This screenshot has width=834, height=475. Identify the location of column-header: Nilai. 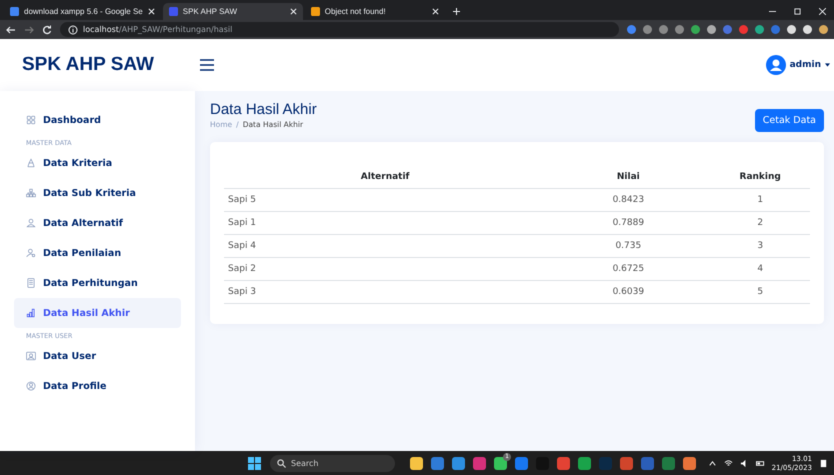
(628, 177).